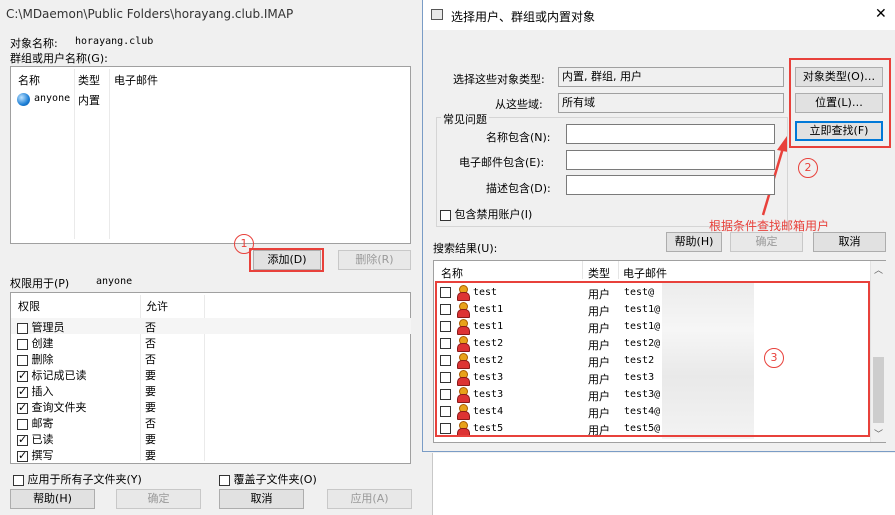 This screenshot has height=515, width=895. Describe the element at coordinates (23, 99) in the screenshot. I see `globe-icon` at that location.